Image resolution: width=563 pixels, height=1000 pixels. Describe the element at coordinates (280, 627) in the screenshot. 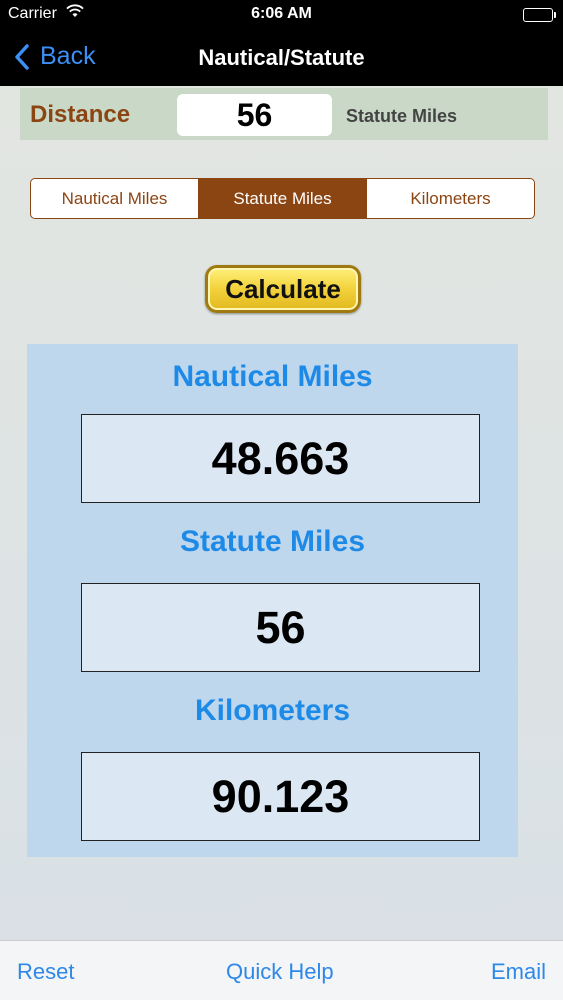

I see `statute-miles-value: 56` at that location.